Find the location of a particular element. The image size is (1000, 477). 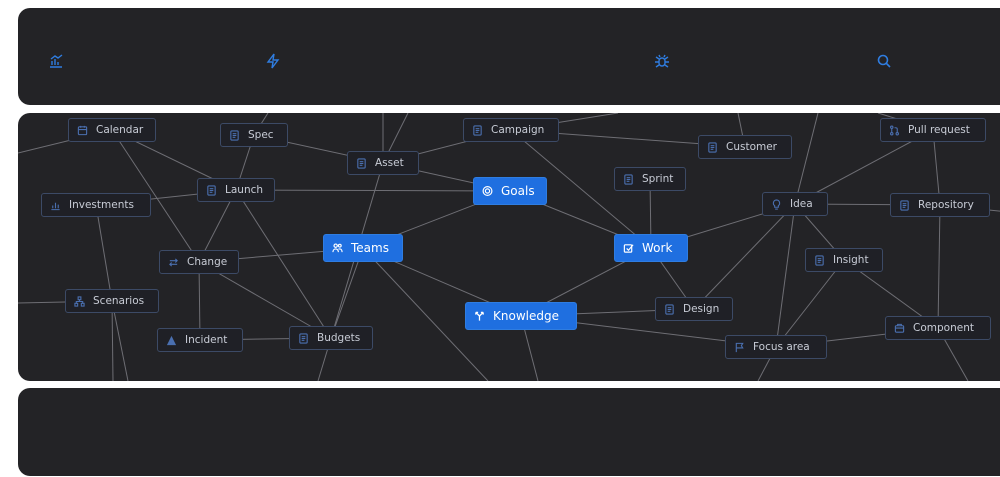

graph-node-investments: Investments is located at coordinates (96, 205).